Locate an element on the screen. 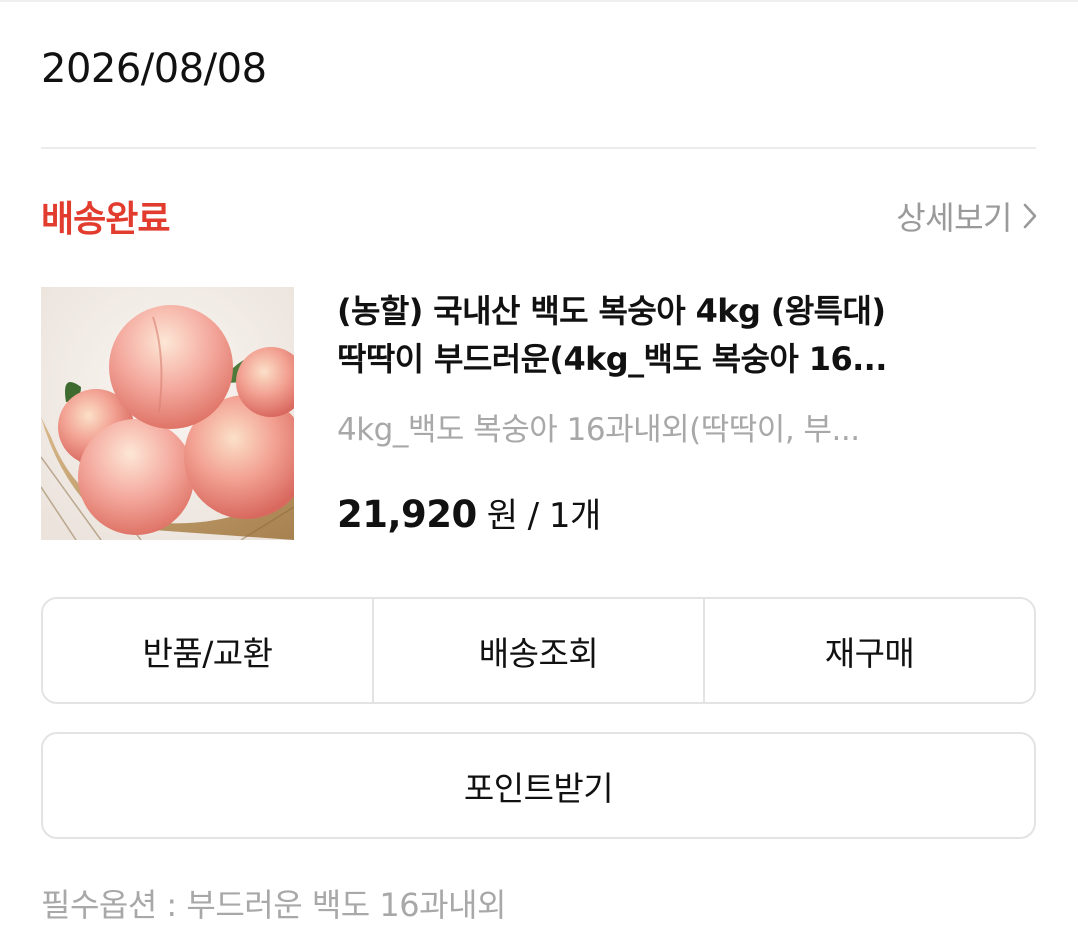  order-date: 2026/08/08 is located at coordinates (154, 69).